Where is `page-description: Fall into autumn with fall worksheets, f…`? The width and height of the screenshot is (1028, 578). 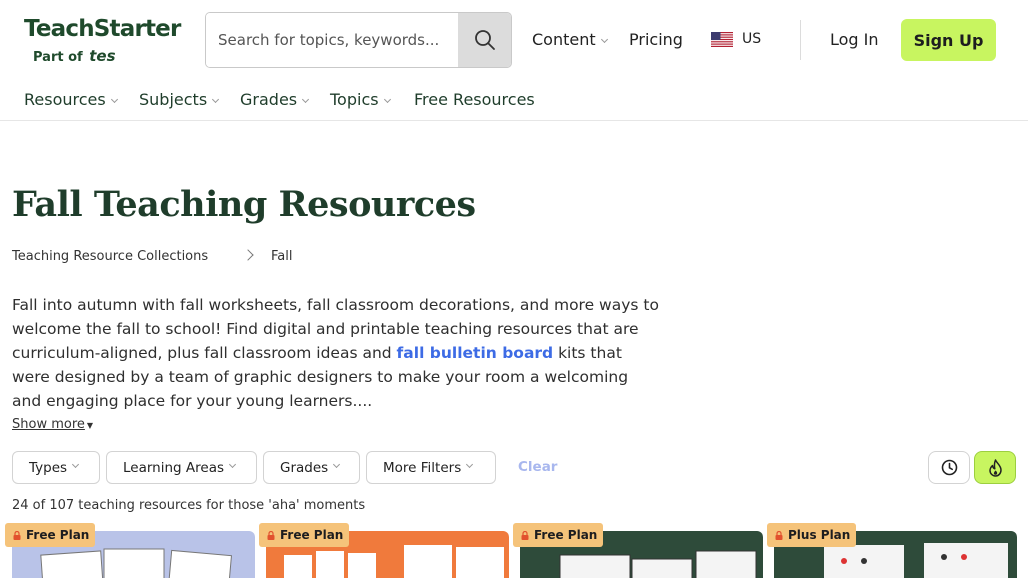 page-description: Fall into autumn with fall worksheets, f… is located at coordinates (337, 353).